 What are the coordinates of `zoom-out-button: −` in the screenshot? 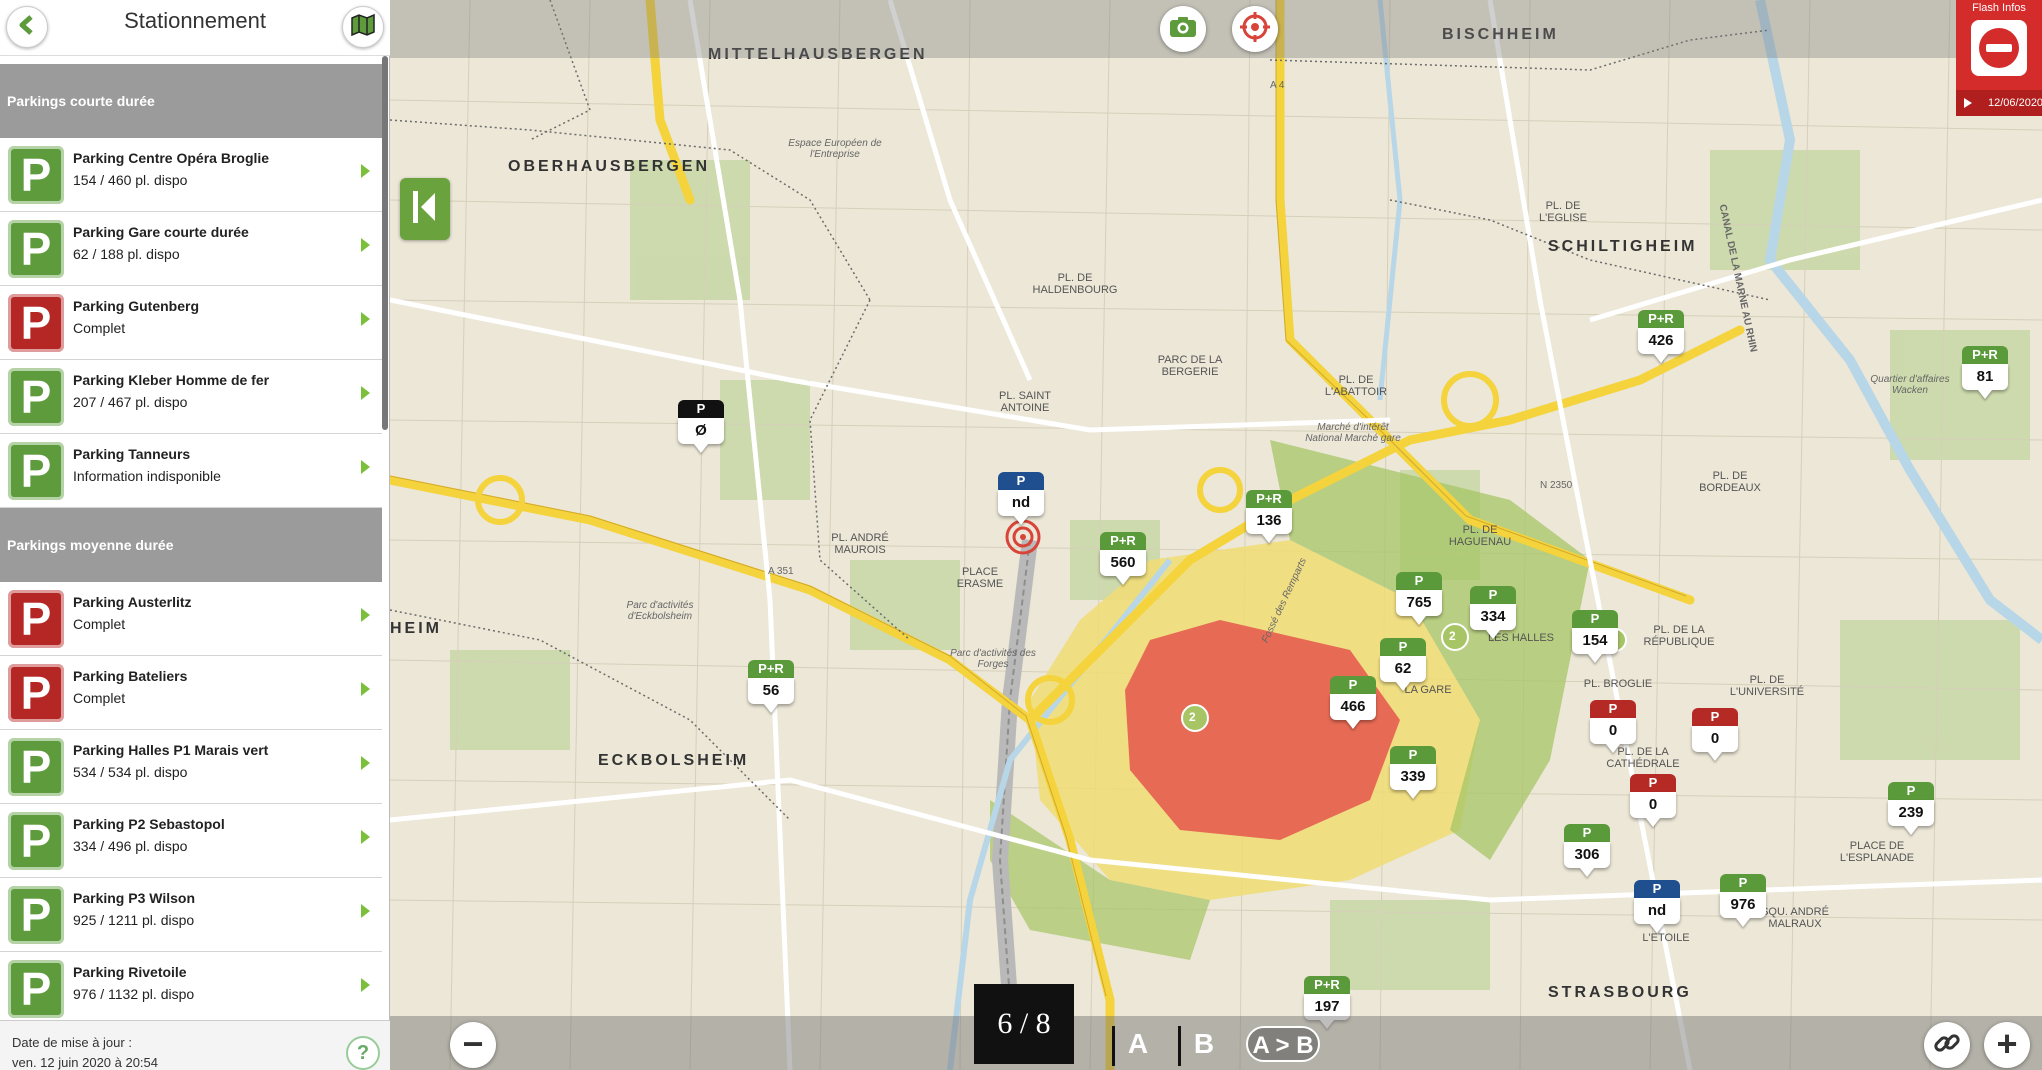 It's located at (473, 1045).